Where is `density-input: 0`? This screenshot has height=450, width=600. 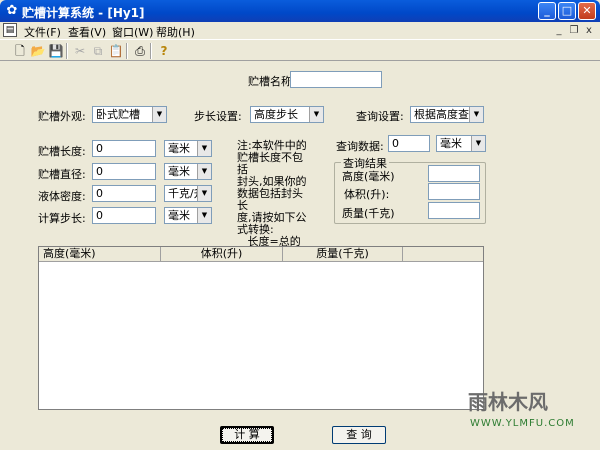 density-input: 0 is located at coordinates (124, 193).